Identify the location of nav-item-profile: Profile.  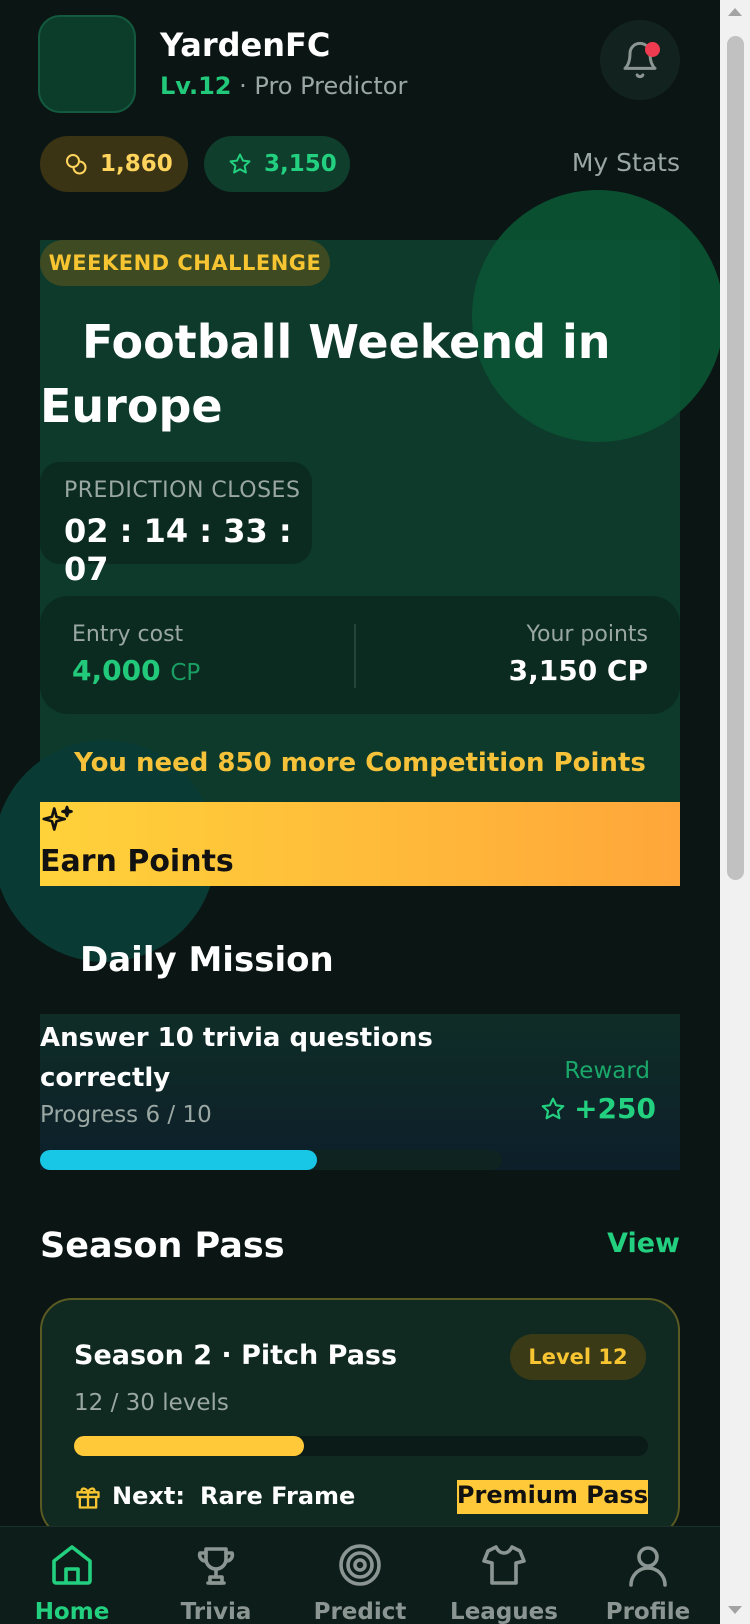
(648, 1575).